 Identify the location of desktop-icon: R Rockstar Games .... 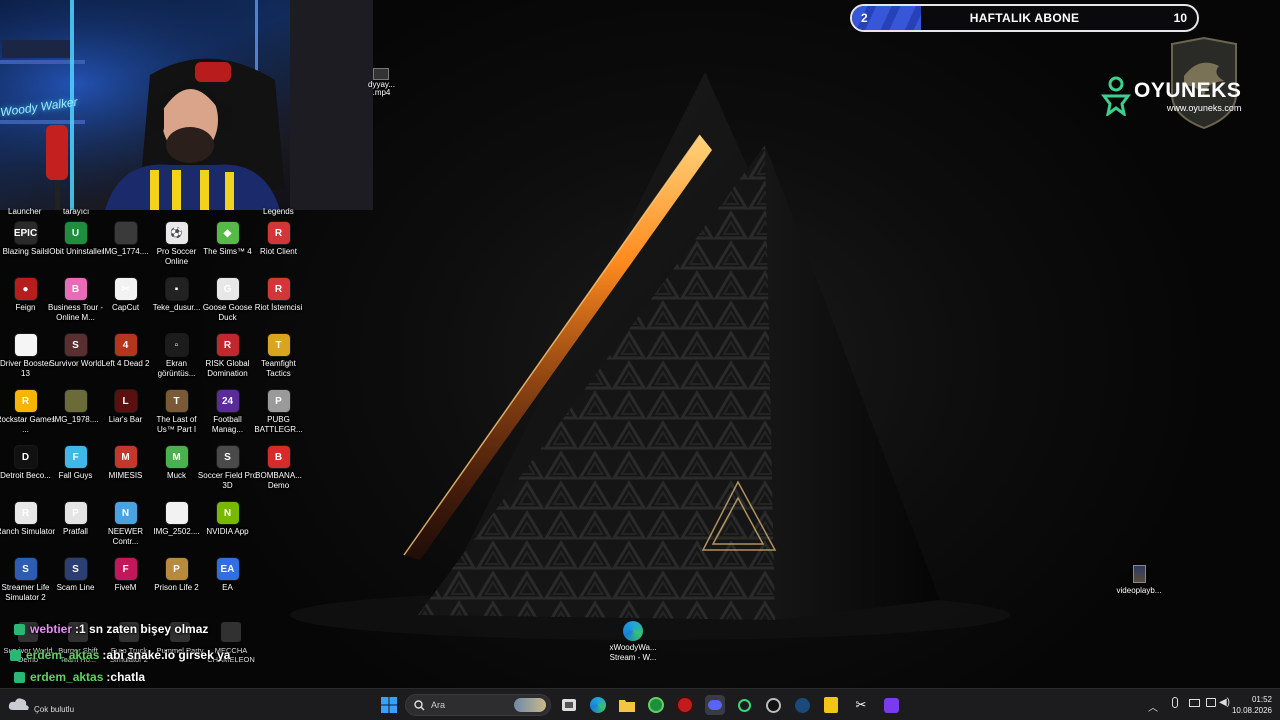
(27, 416).